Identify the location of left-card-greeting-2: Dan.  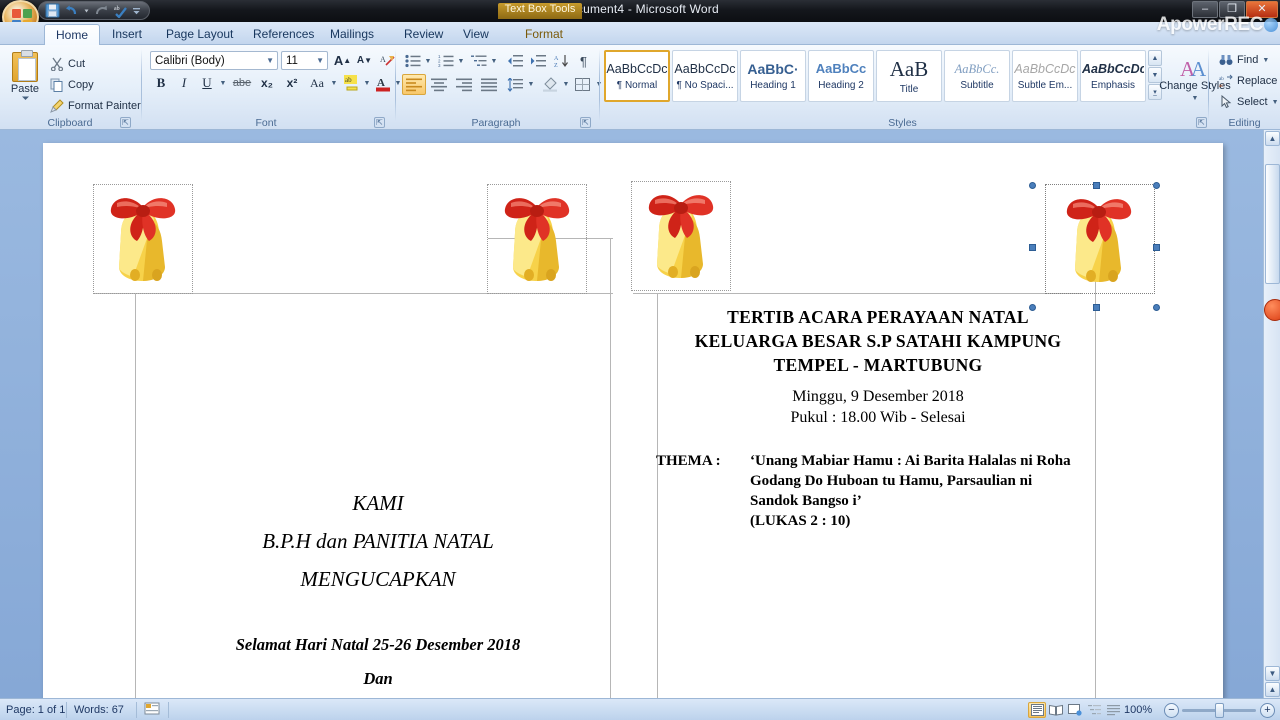
(378, 679).